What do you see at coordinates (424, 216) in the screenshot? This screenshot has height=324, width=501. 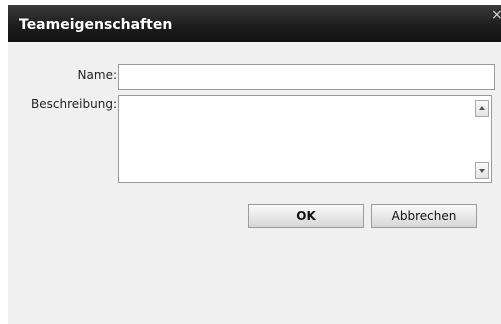 I see `cancel-button: Abbrechen` at bounding box center [424, 216].